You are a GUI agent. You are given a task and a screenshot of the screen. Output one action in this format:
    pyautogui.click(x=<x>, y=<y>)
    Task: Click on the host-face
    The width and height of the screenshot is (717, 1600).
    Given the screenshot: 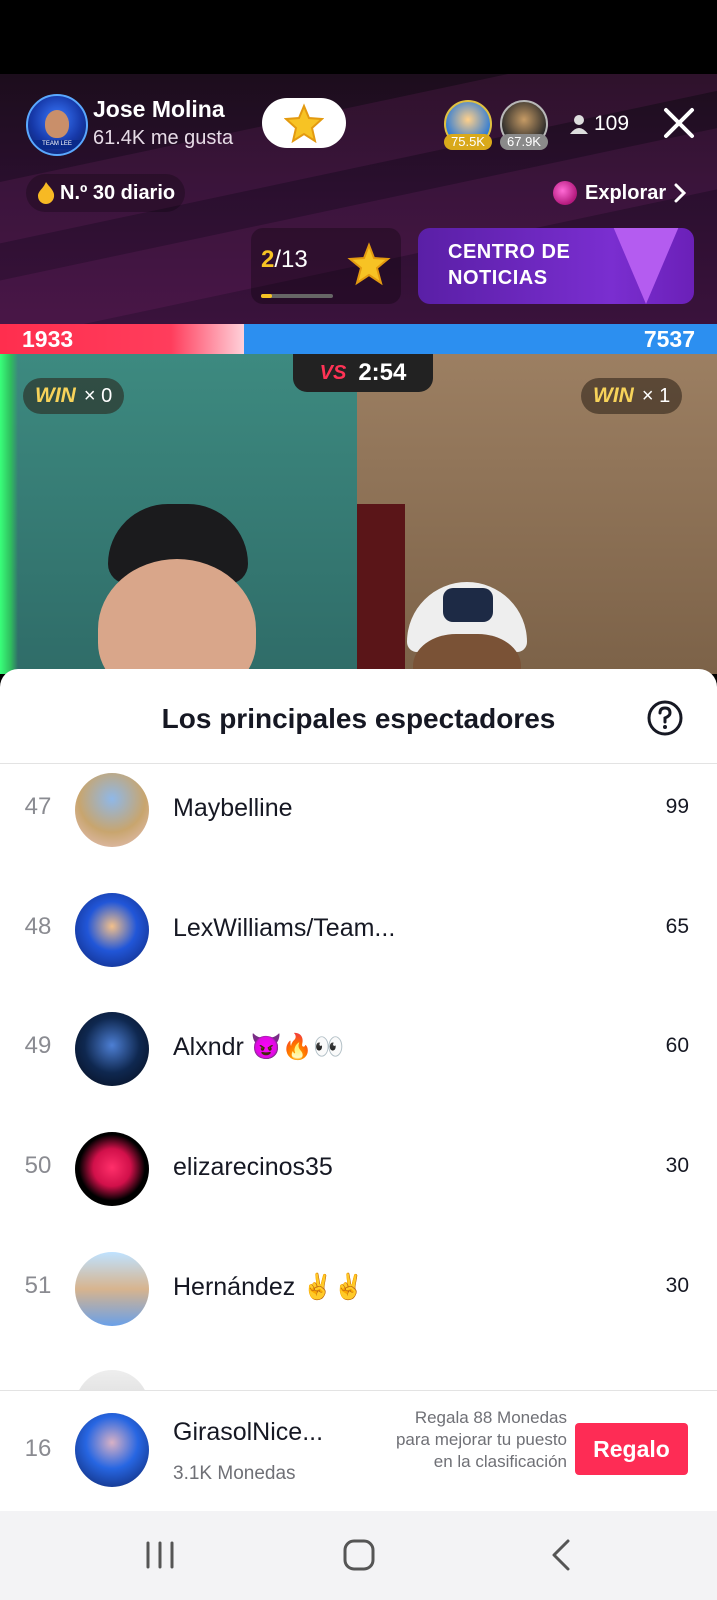 What is the action you would take?
    pyautogui.click(x=57, y=124)
    